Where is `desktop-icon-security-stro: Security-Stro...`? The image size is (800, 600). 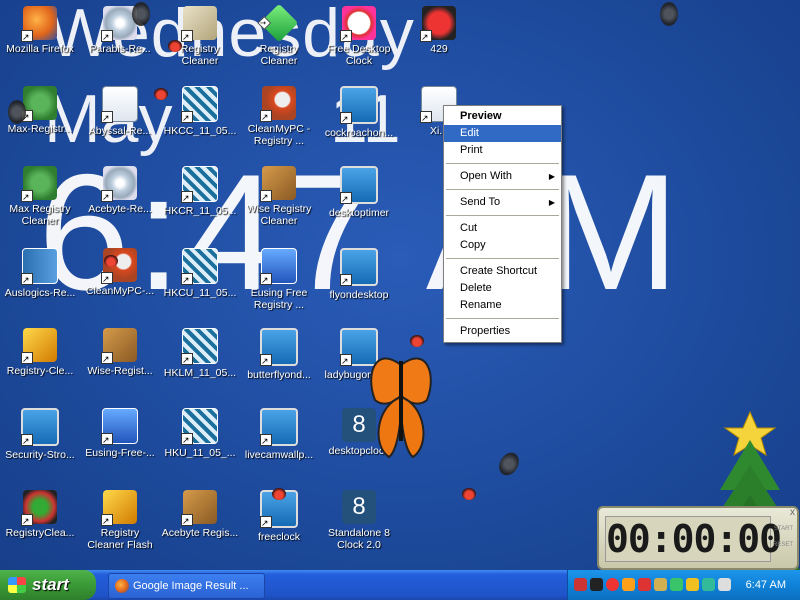
desktop-icon-security-stro: Security-Stro... is located at coordinates (40, 434).